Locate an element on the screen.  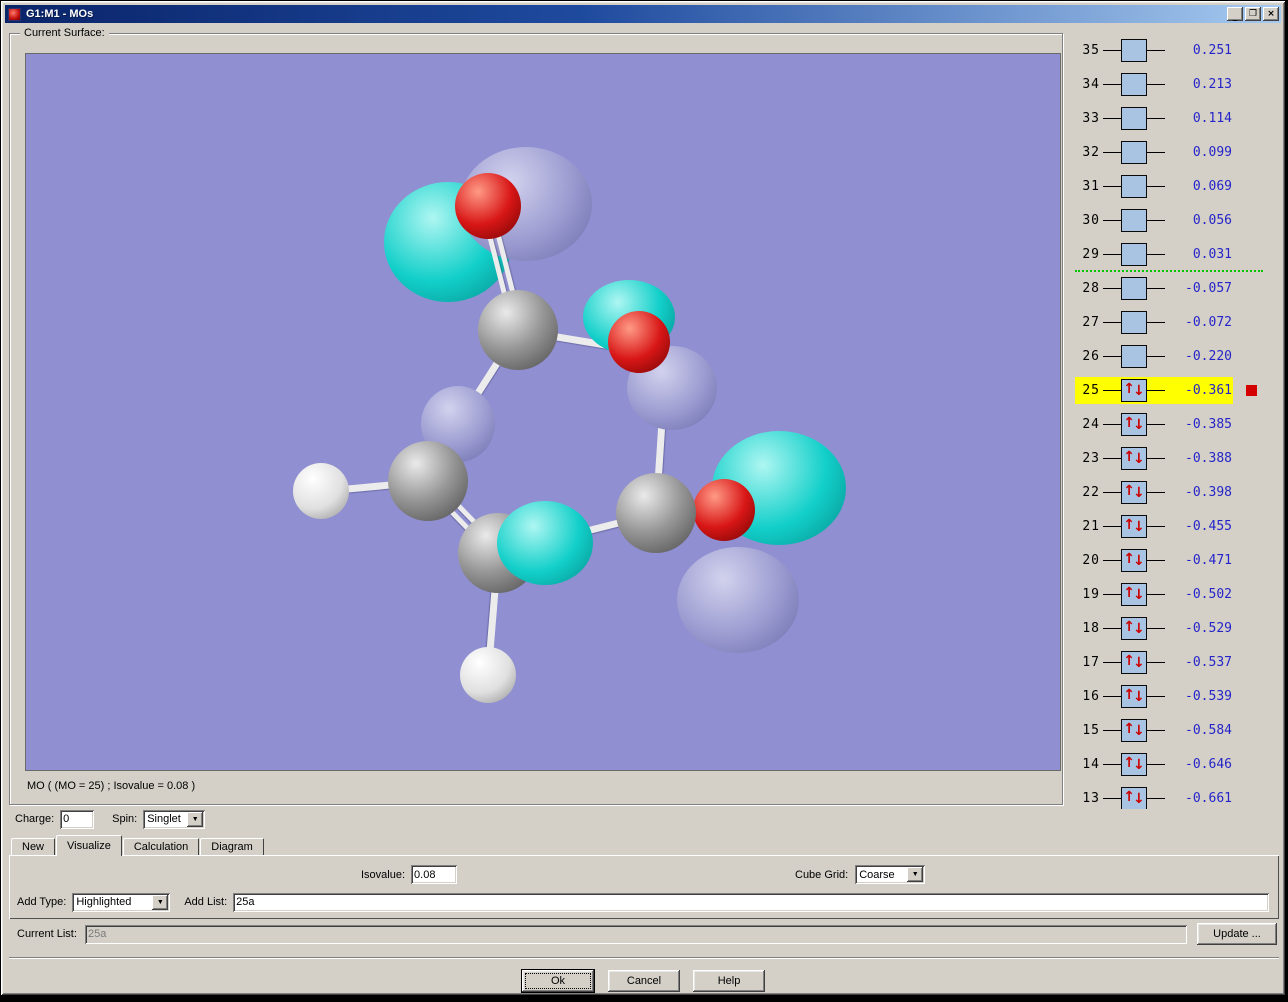
add-list-input is located at coordinates (751, 902).